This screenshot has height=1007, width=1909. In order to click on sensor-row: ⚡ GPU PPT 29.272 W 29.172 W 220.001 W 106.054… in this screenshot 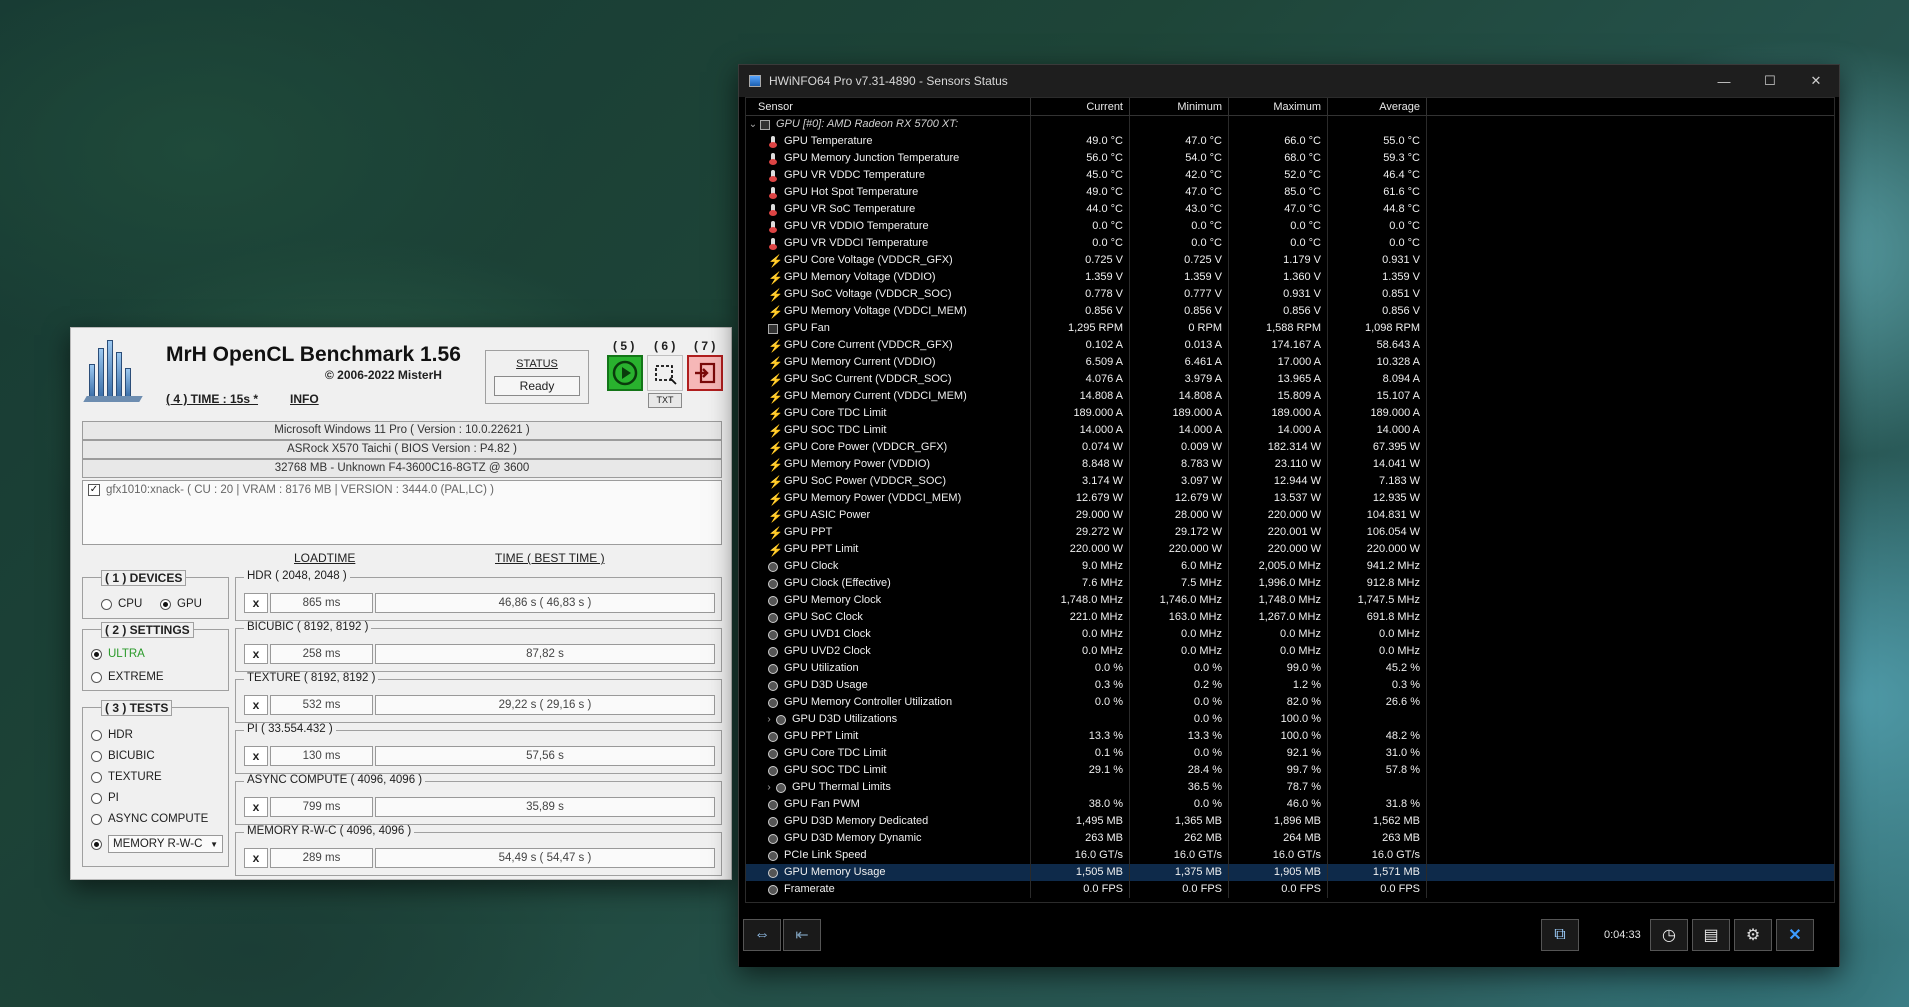, I will do `click(1290, 532)`.